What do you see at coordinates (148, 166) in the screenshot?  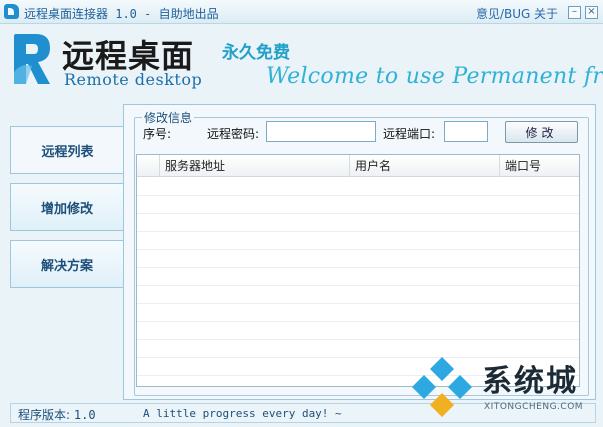 I see `column-header-index` at bounding box center [148, 166].